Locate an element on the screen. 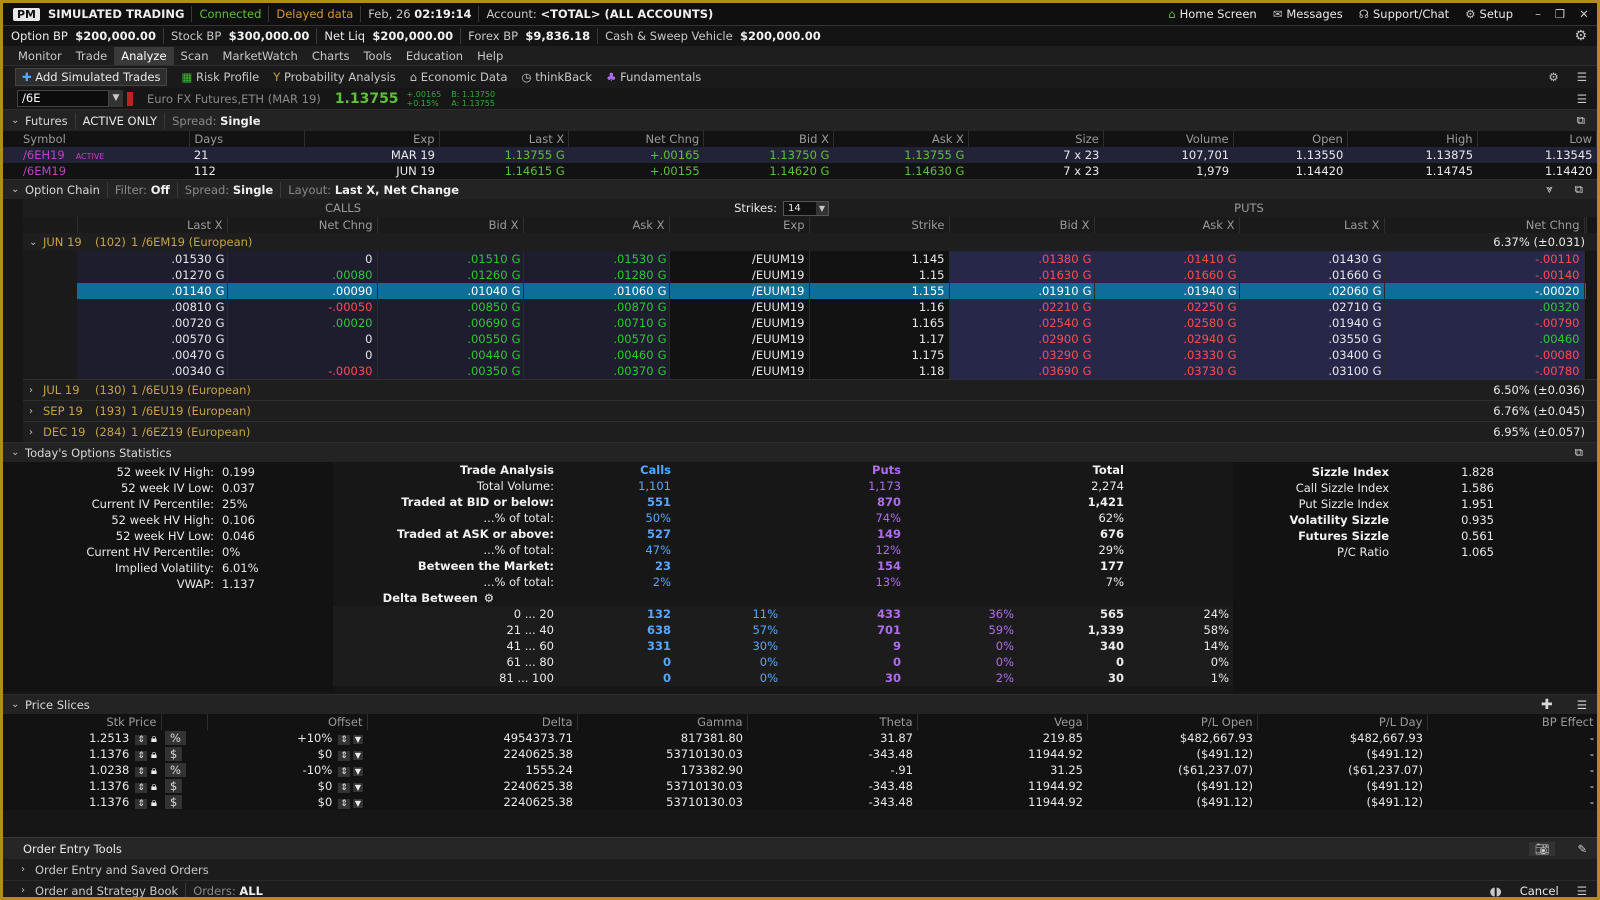 The width and height of the screenshot is (1600, 900). put-bid: .02540 G is located at coordinates (1022, 323).